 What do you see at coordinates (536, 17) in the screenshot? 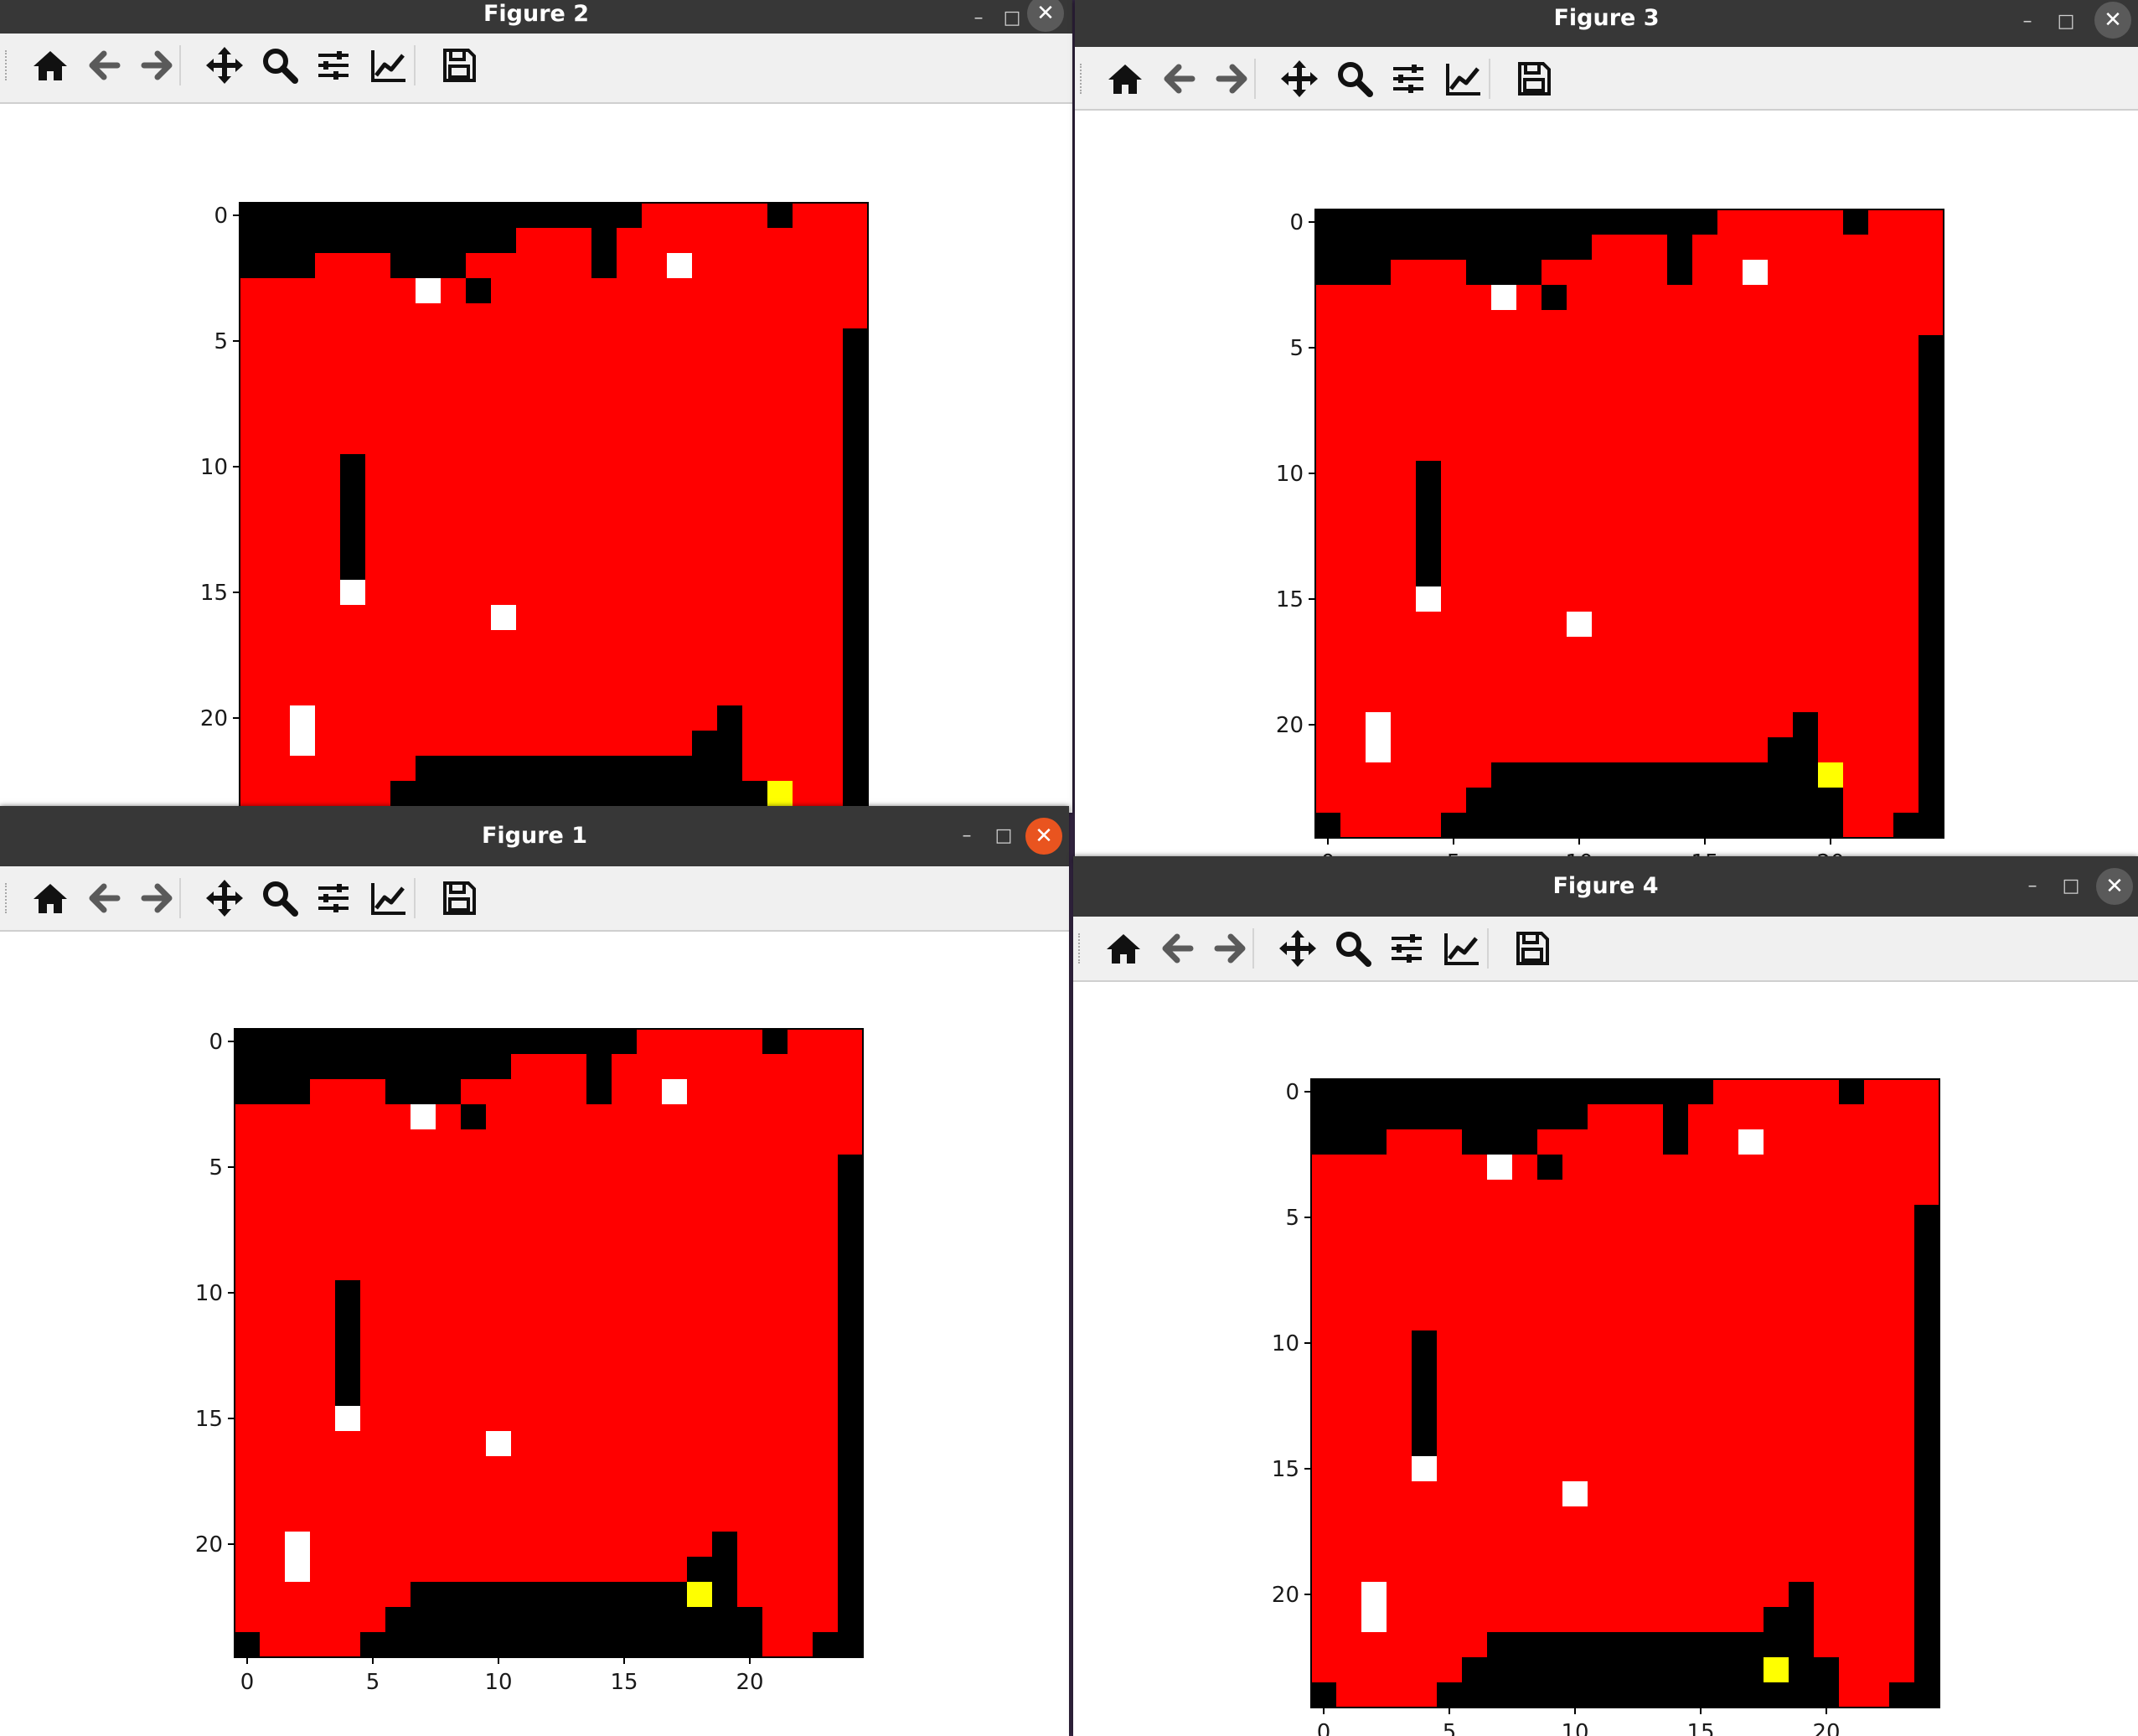
I see `titlebar: Figure 2 – □ ✕` at bounding box center [536, 17].